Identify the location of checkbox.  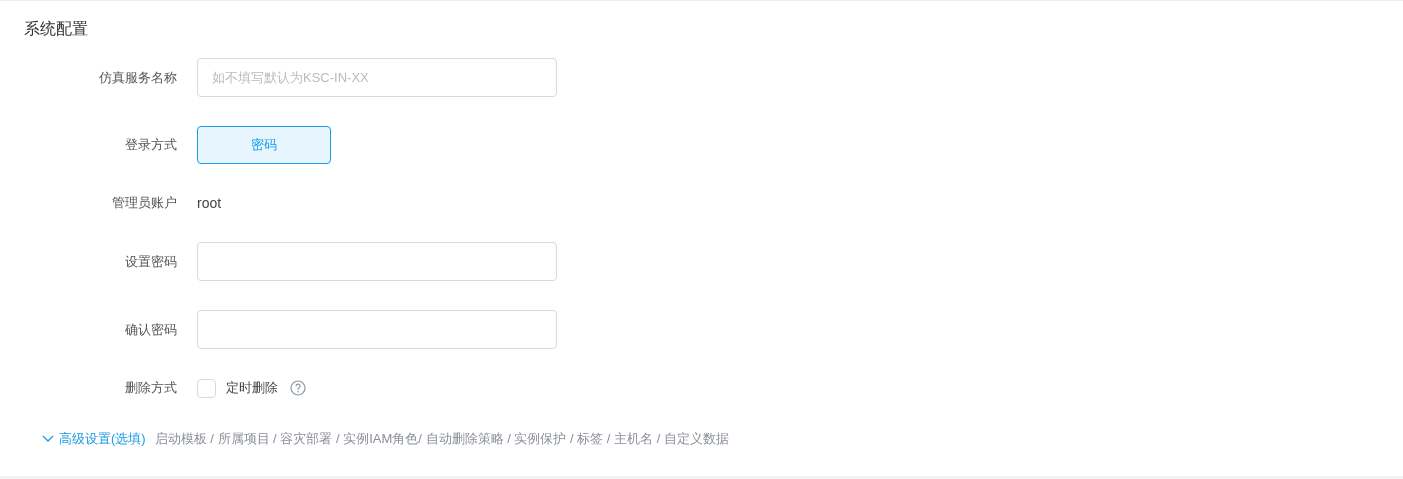
(206, 388).